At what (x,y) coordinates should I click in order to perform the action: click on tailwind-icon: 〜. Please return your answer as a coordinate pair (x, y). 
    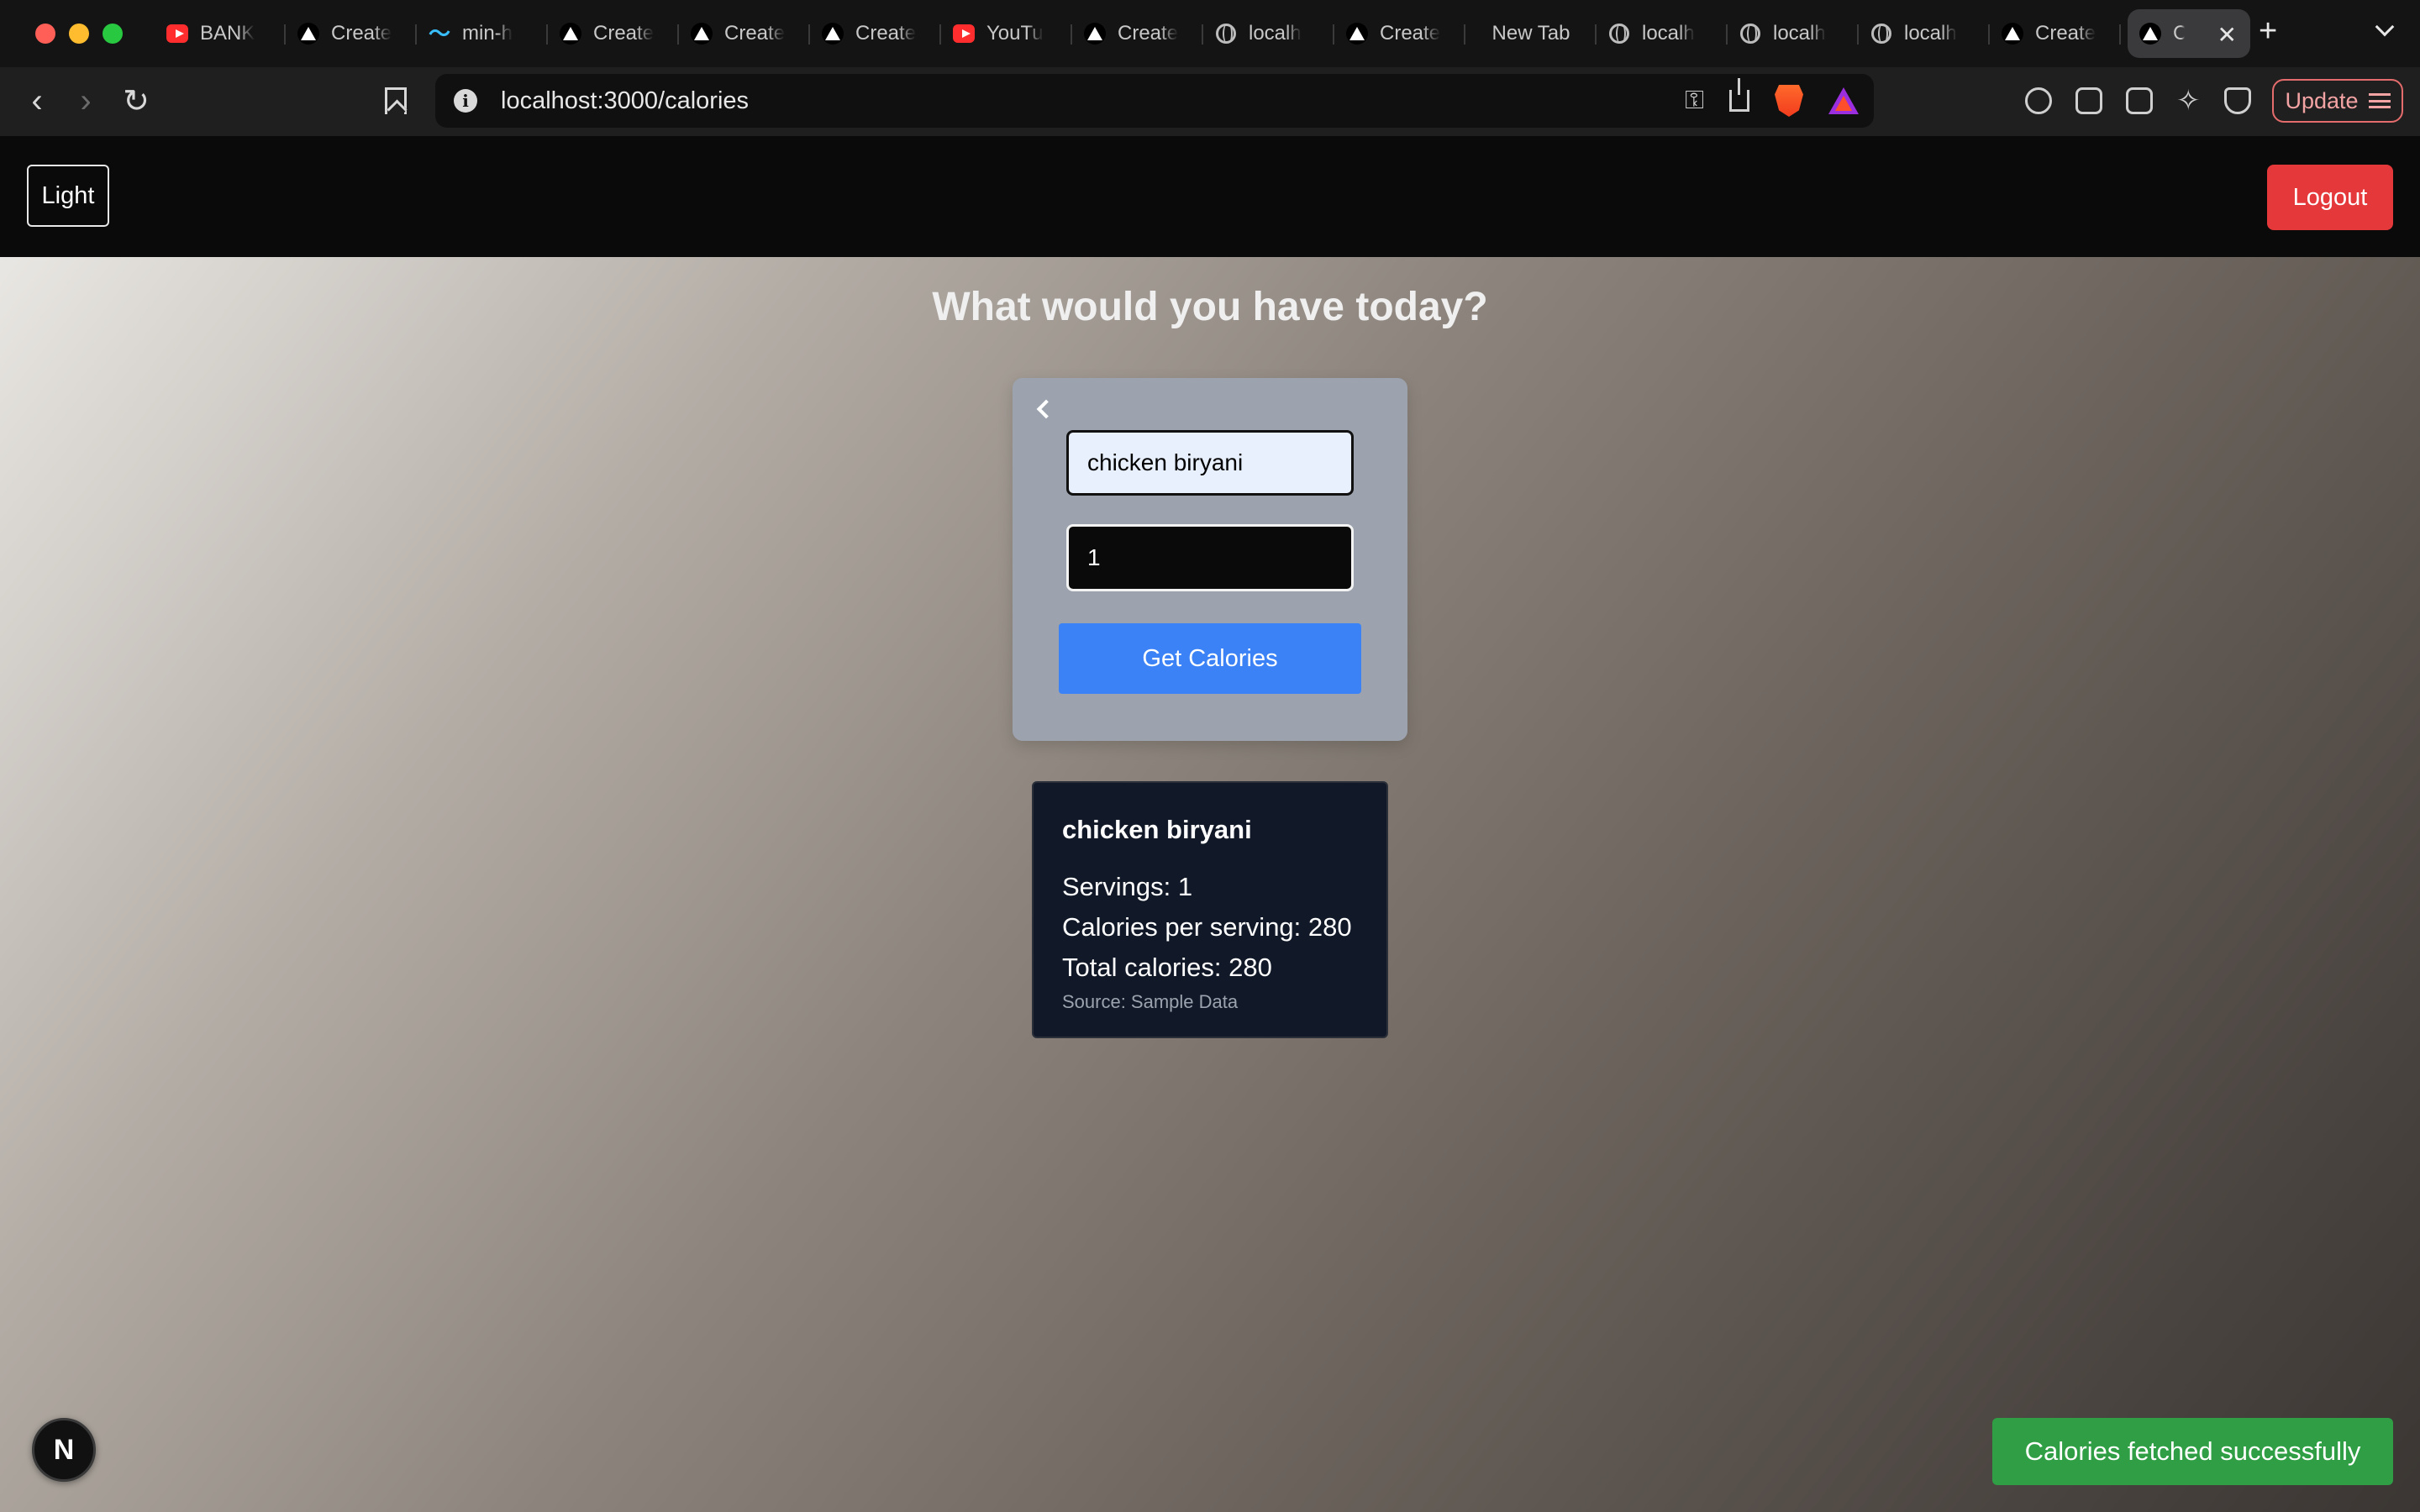
    Looking at the image, I should click on (440, 33).